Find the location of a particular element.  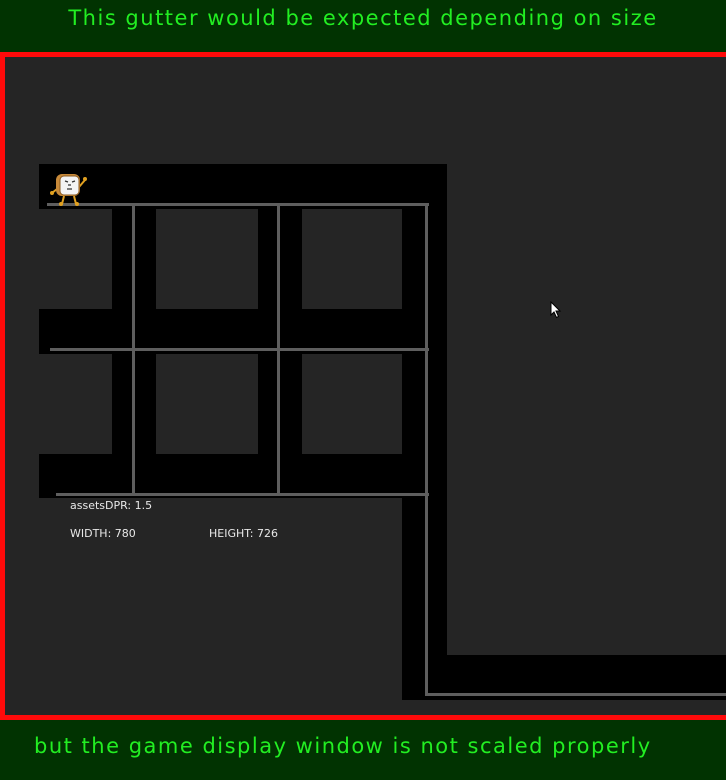

mouse-pointer-icon is located at coordinates (556, 310).